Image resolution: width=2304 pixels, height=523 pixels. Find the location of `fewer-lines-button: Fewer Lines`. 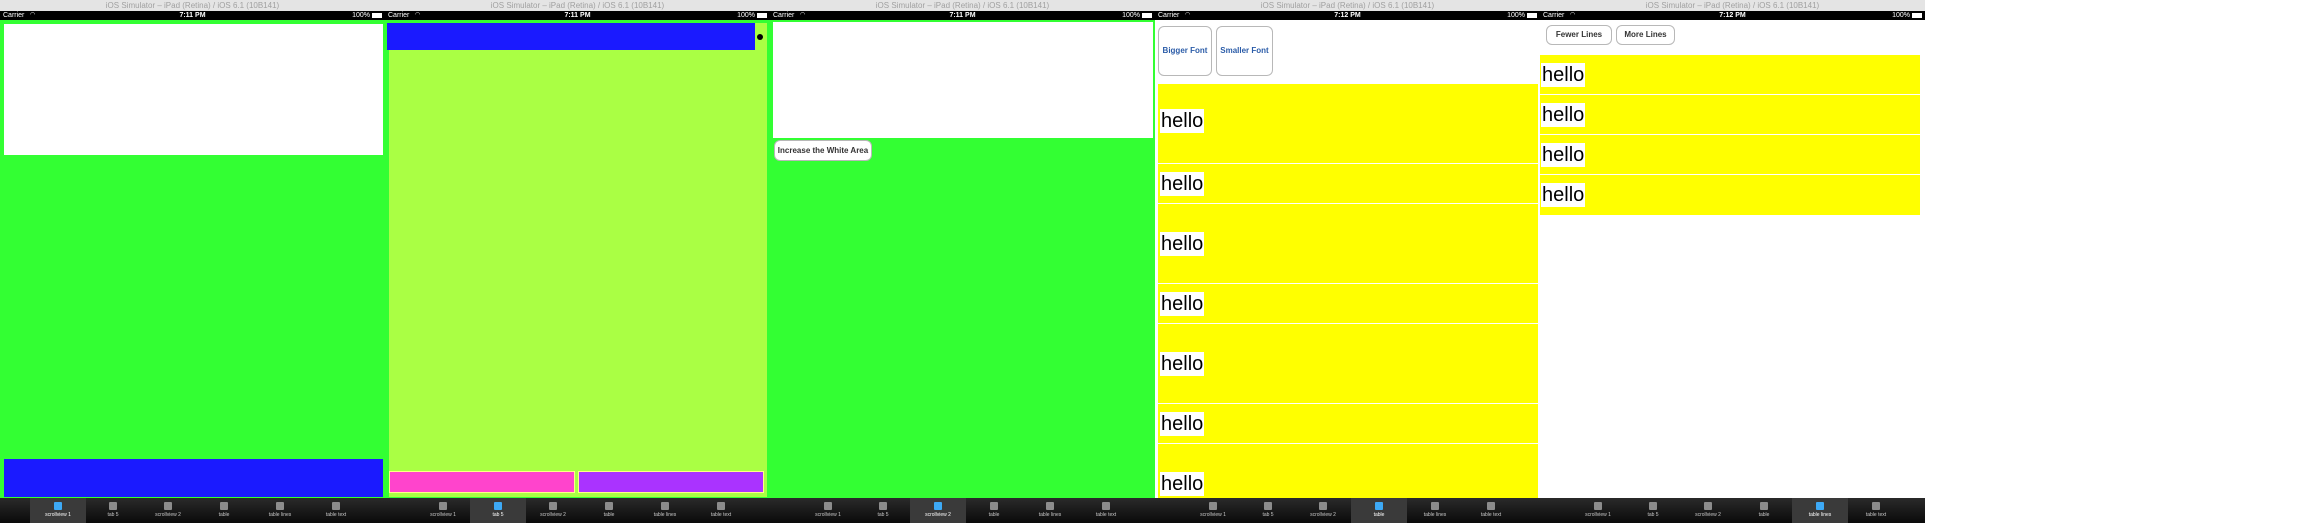

fewer-lines-button: Fewer Lines is located at coordinates (1579, 35).